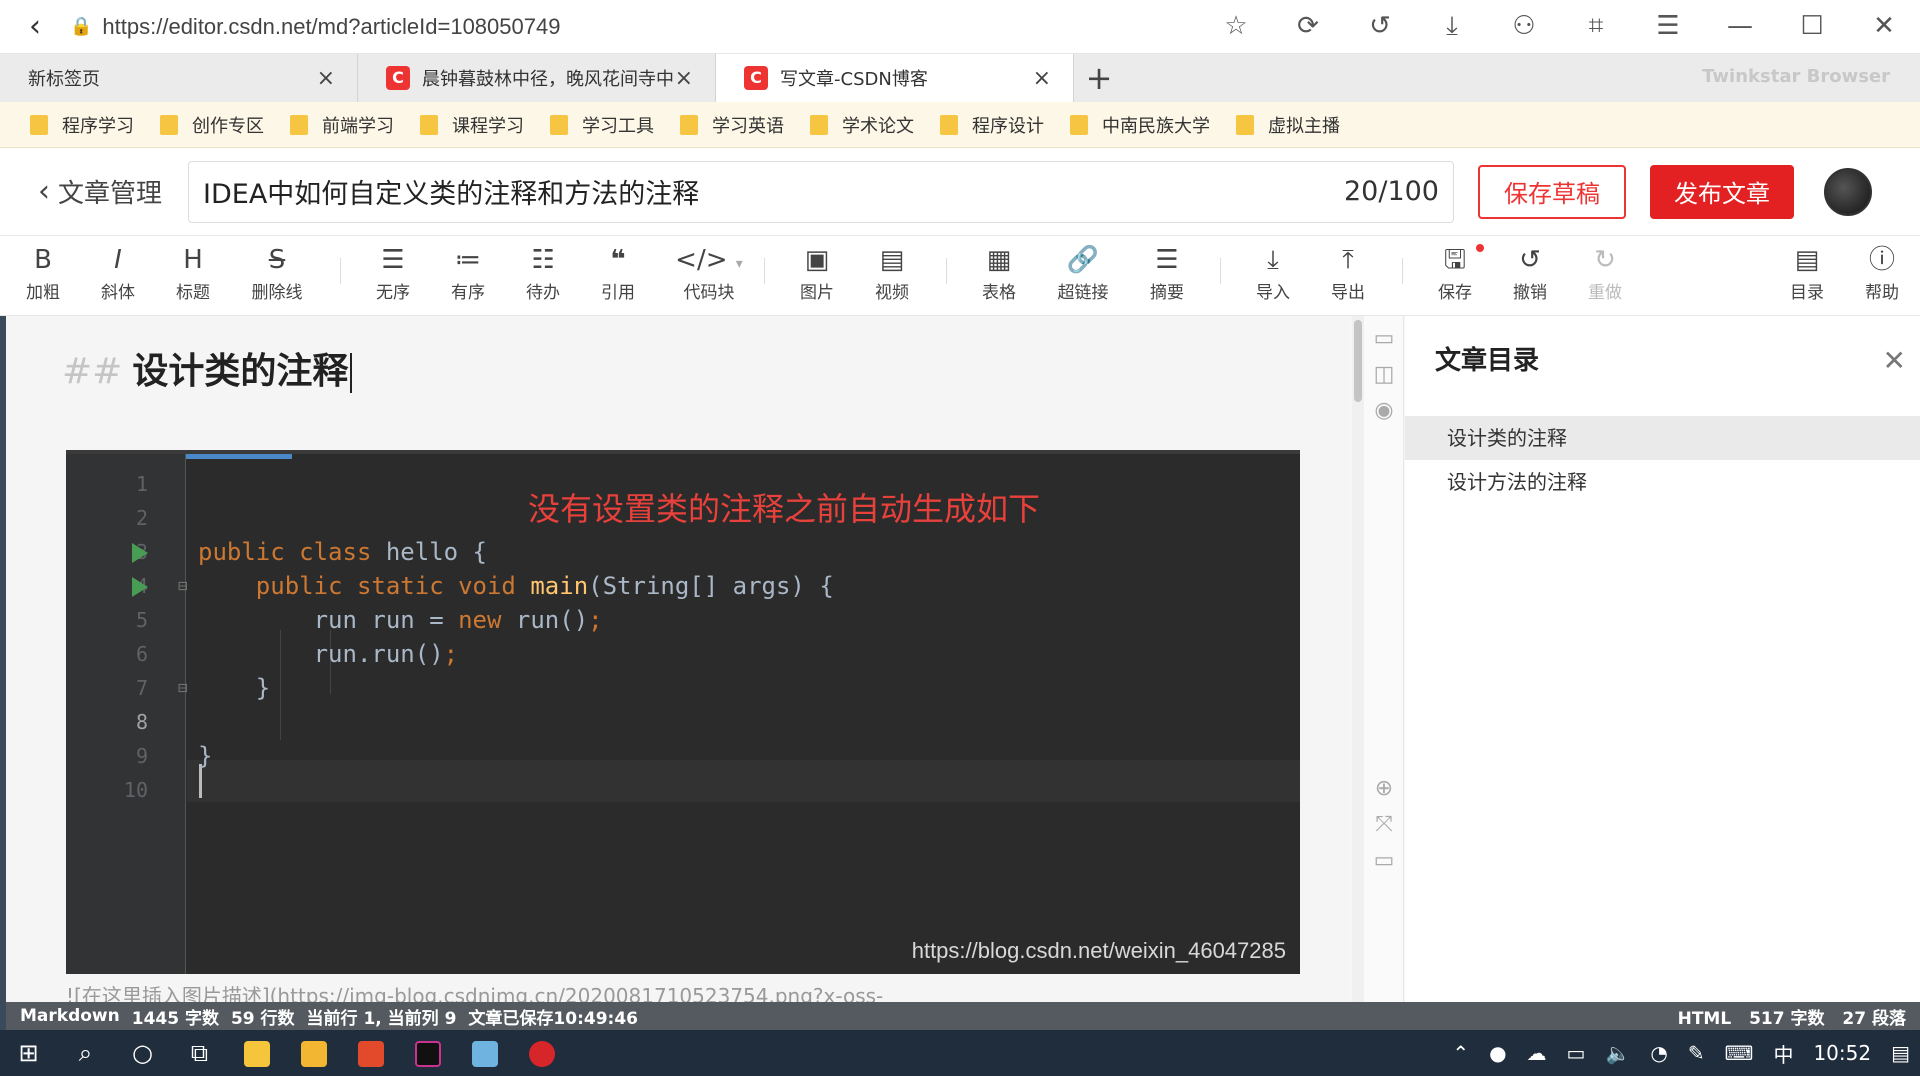  I want to click on file-explorer-icon, so click(313, 1053).